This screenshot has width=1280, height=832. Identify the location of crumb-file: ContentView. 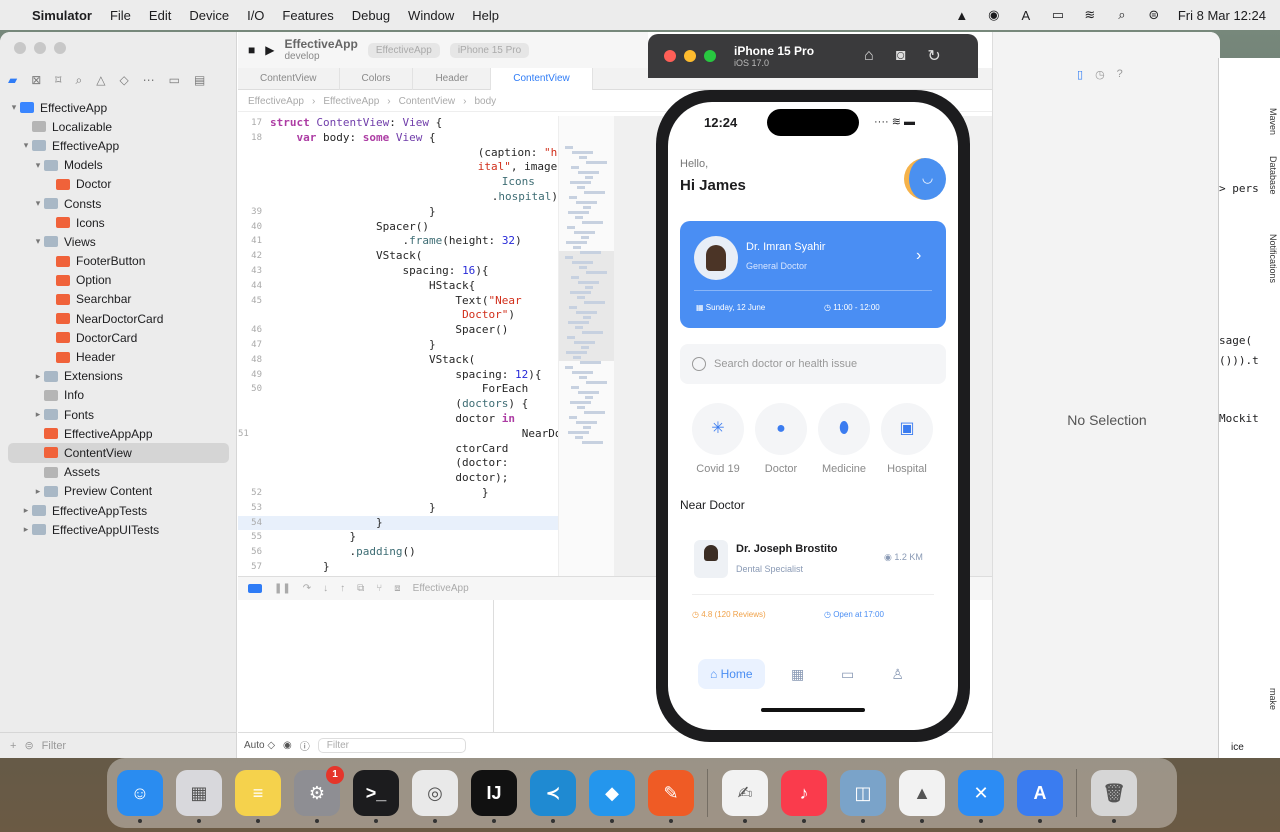
(427, 101).